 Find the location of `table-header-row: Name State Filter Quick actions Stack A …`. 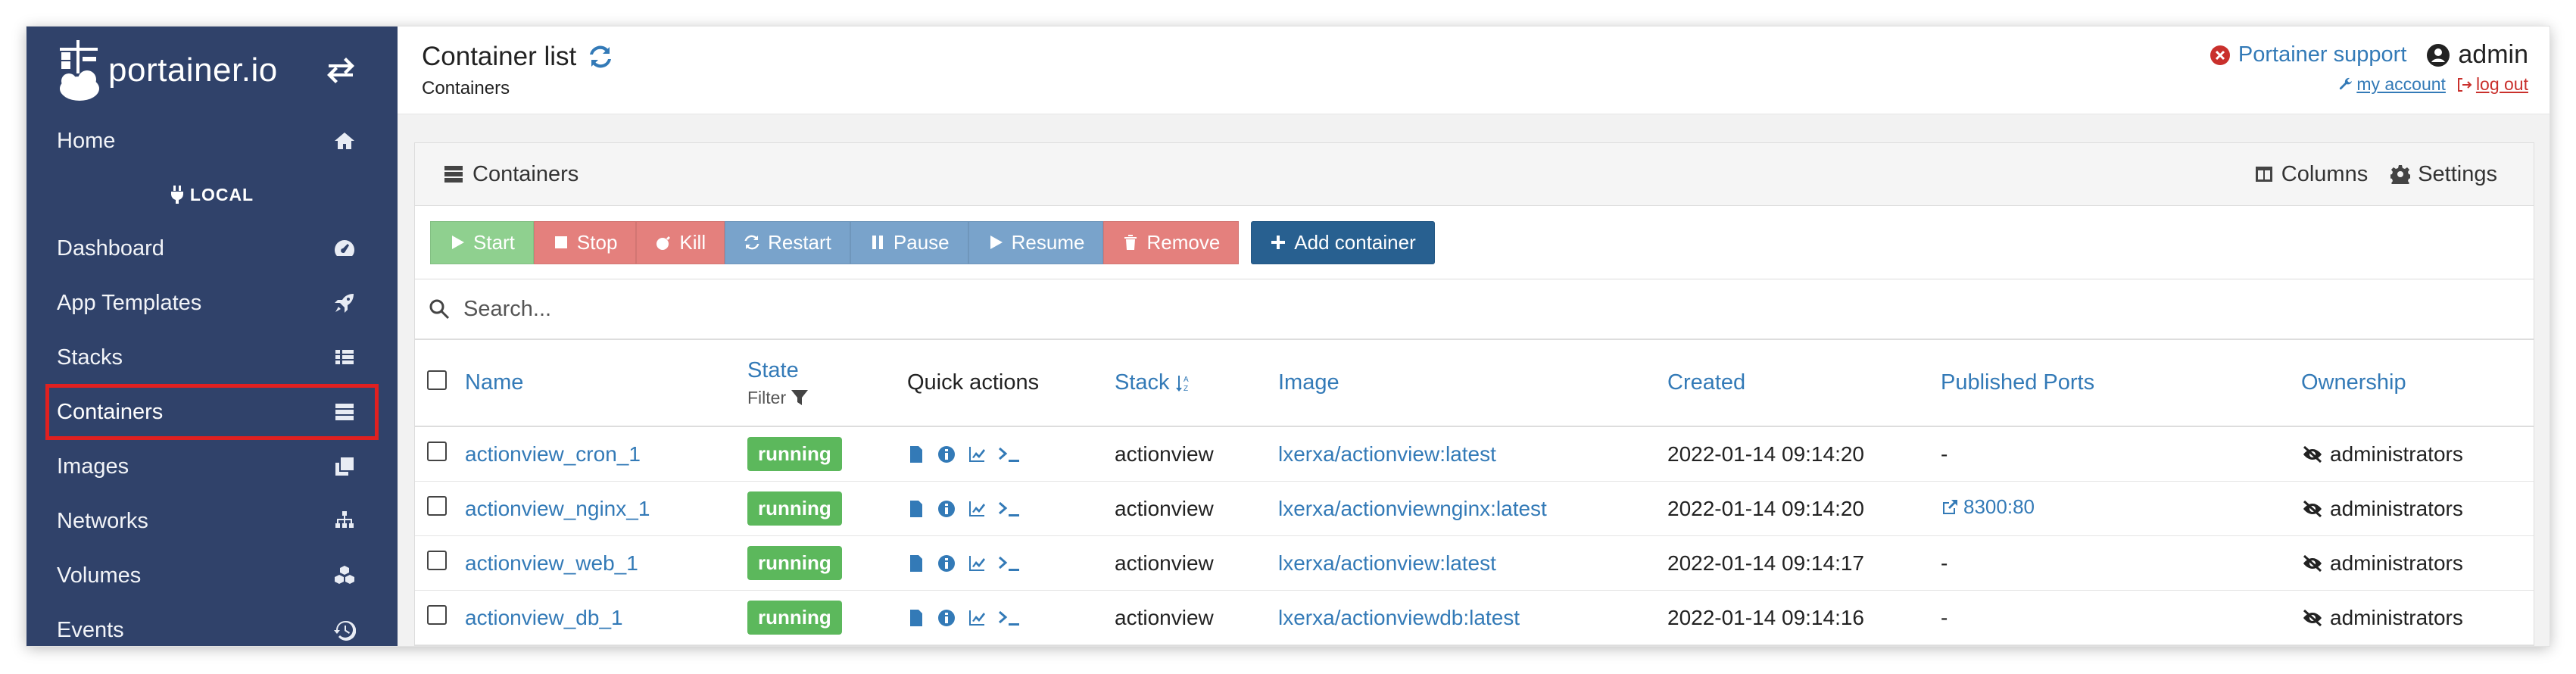

table-header-row: Name State Filter Quick actions Stack A … is located at coordinates (1474, 383).